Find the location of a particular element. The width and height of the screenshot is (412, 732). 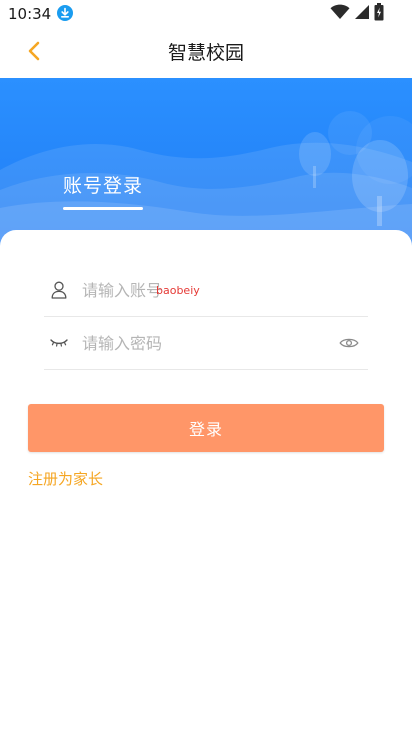

app-bar: 智慧校园 is located at coordinates (206, 53).